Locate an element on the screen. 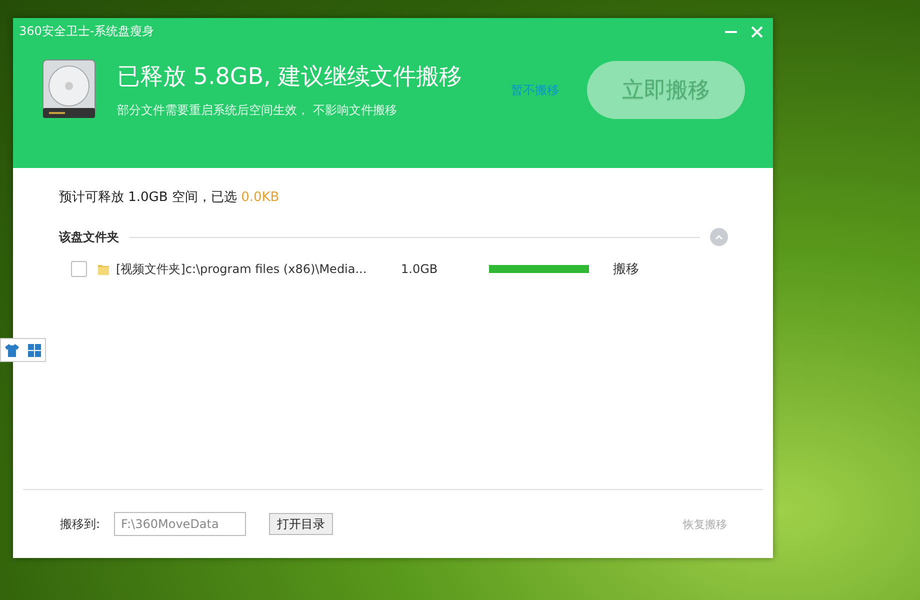 The image size is (920, 600). caret-icon is located at coordinates (719, 237).